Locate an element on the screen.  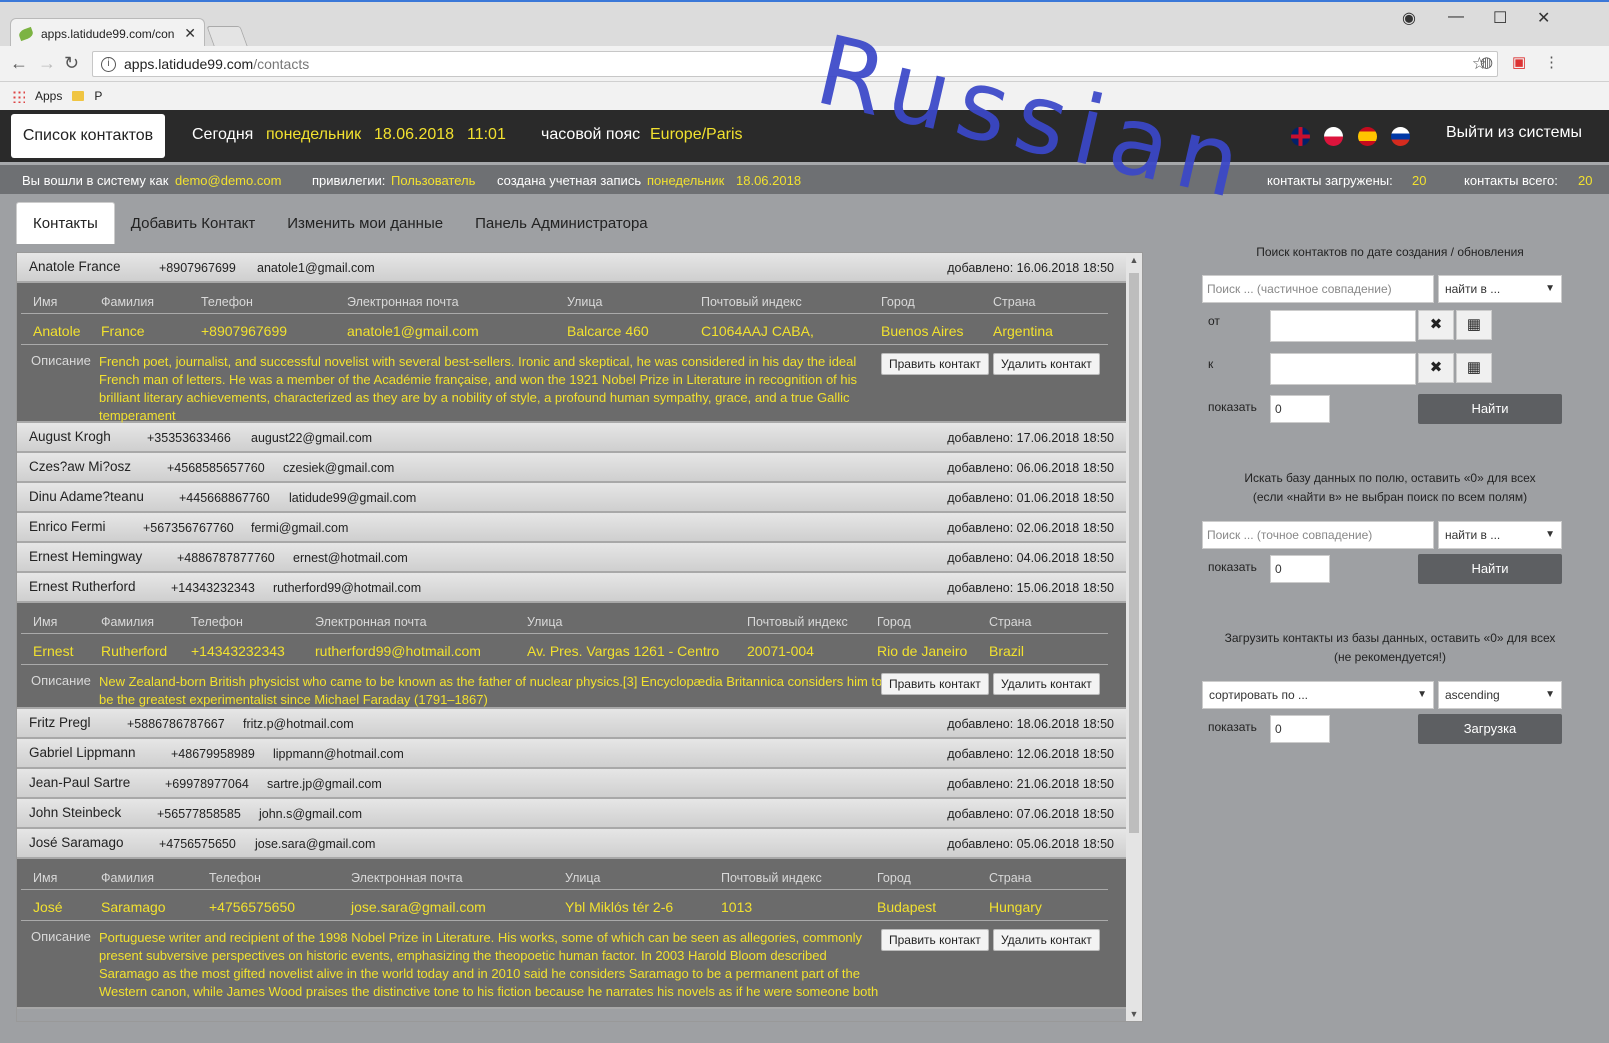
poland-flag-icon is located at coordinates (1333, 136).